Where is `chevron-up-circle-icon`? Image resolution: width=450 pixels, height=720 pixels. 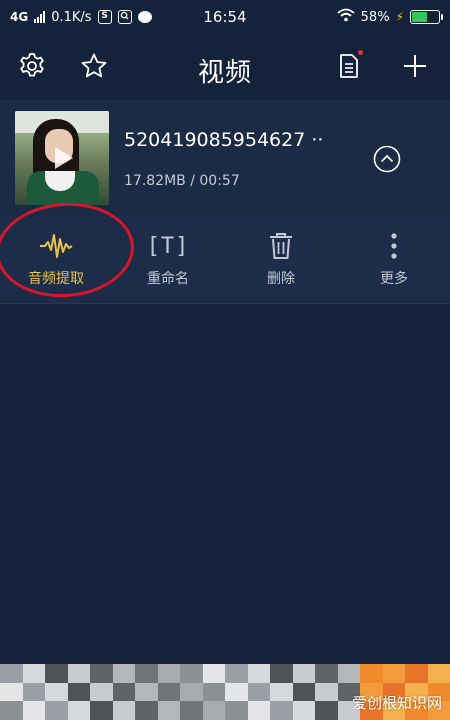
chevron-up-circle-icon is located at coordinates (387, 159).